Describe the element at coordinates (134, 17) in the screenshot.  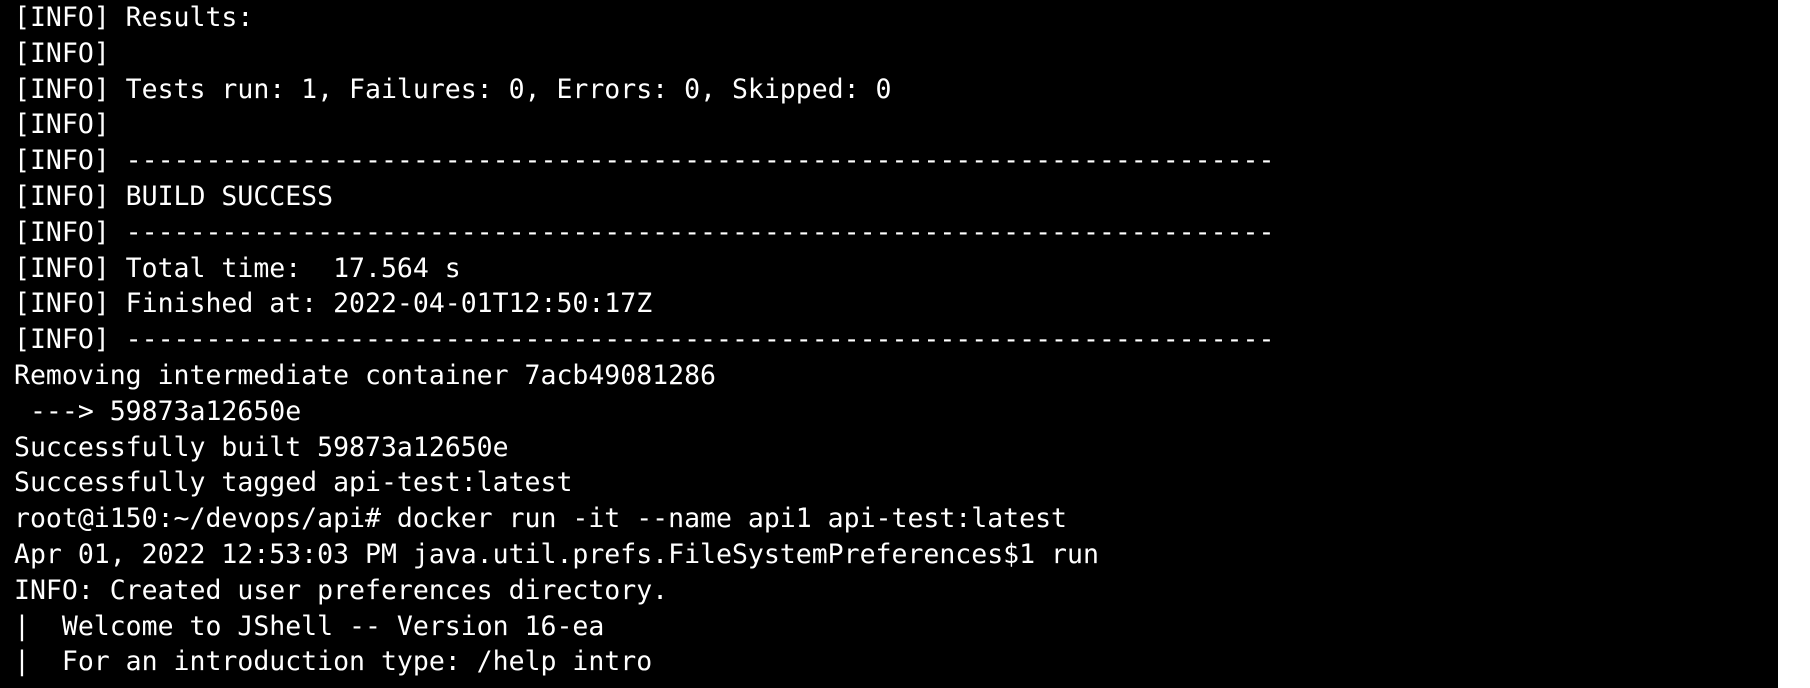
I see `terminal-line: [INFO] Results:` at that location.